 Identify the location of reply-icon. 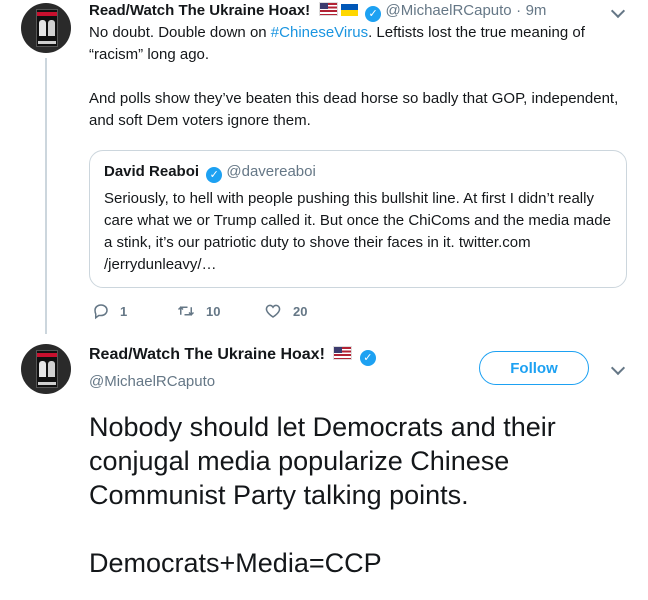
(101, 312).